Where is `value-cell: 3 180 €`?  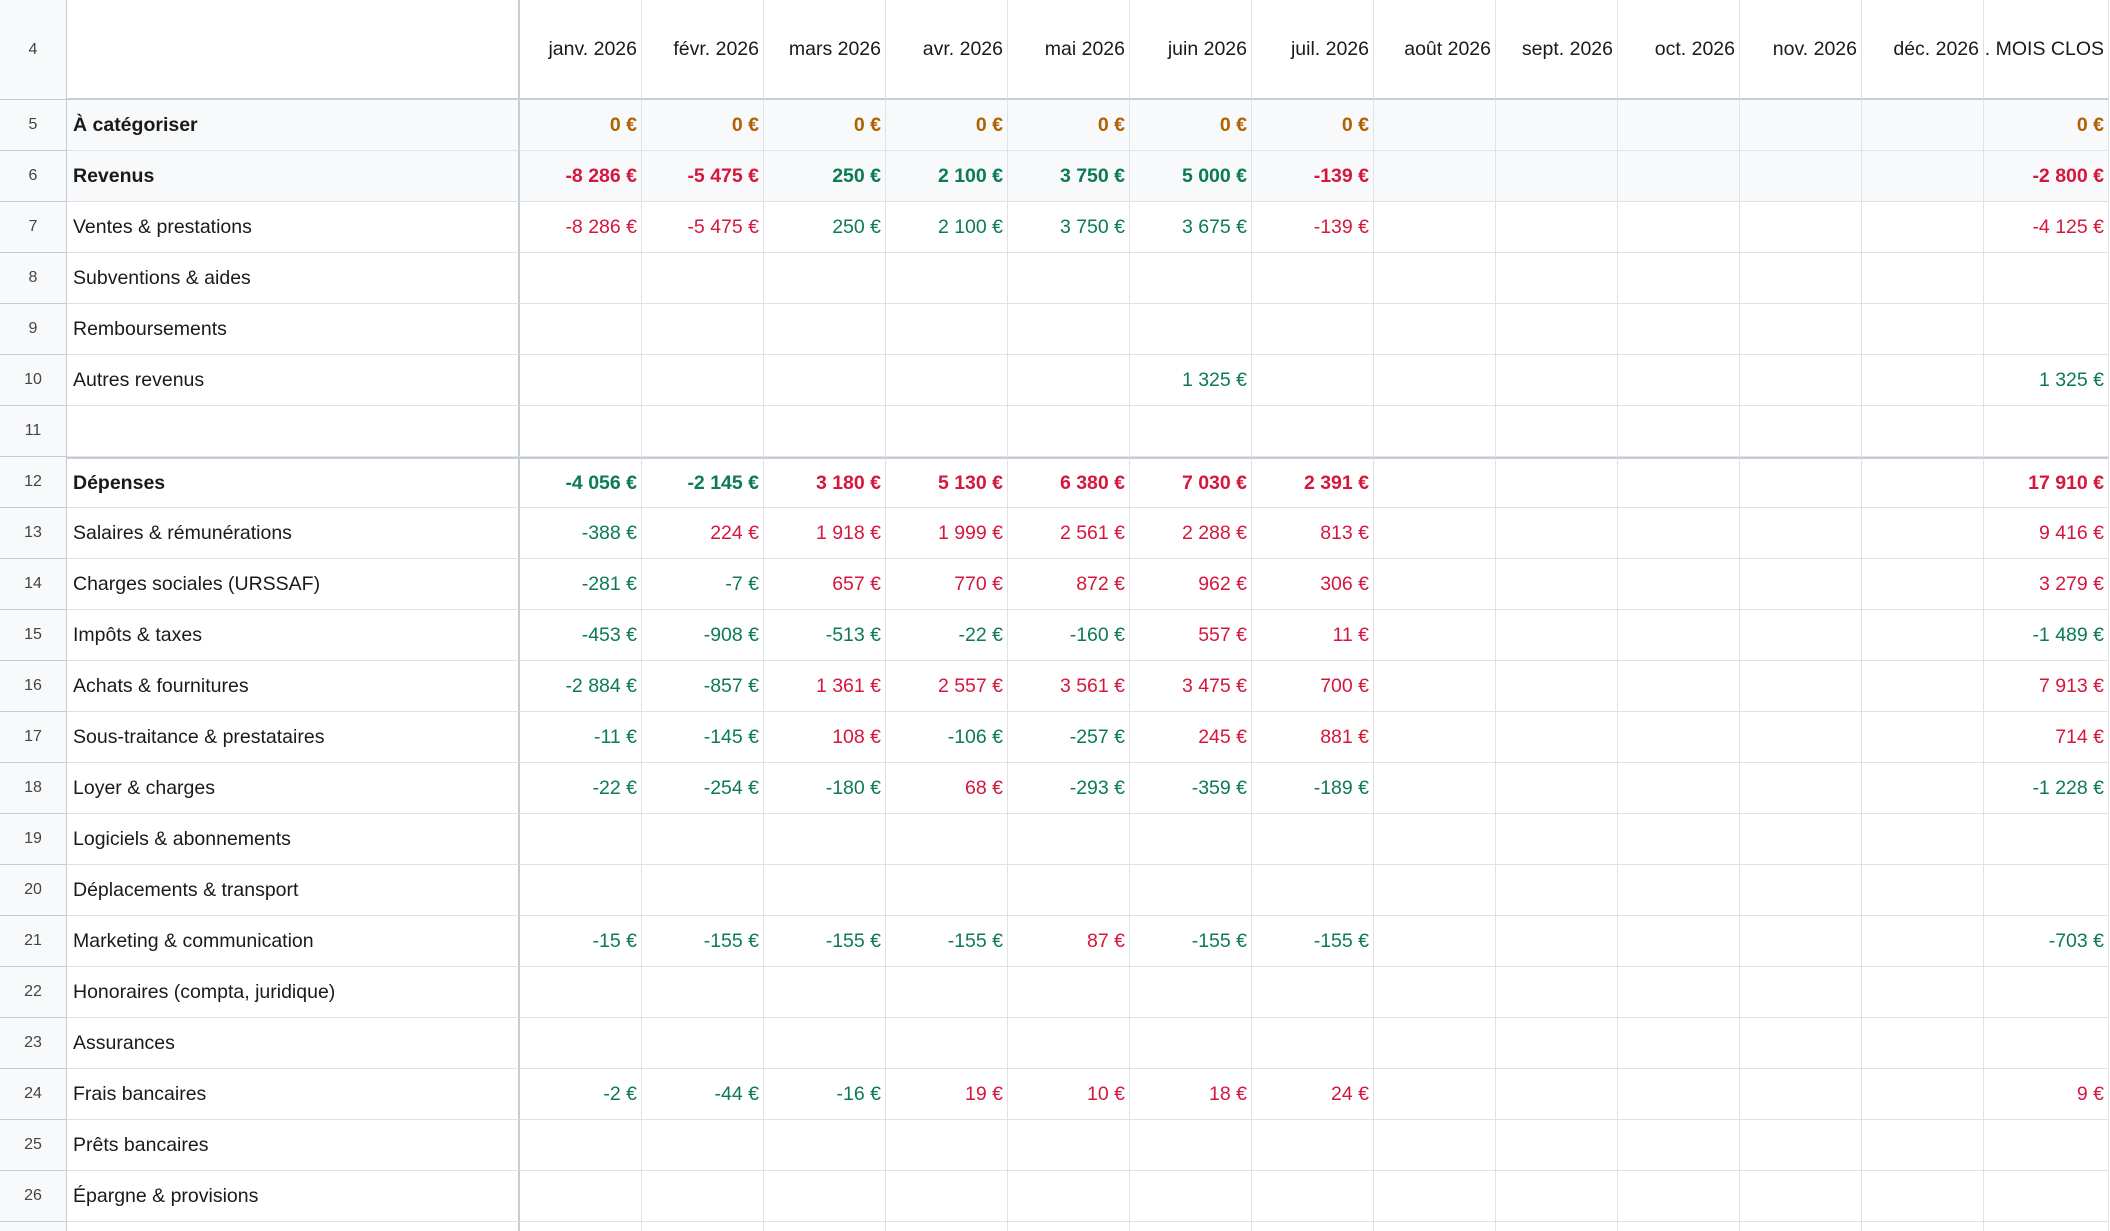
value-cell: 3 180 € is located at coordinates (825, 482).